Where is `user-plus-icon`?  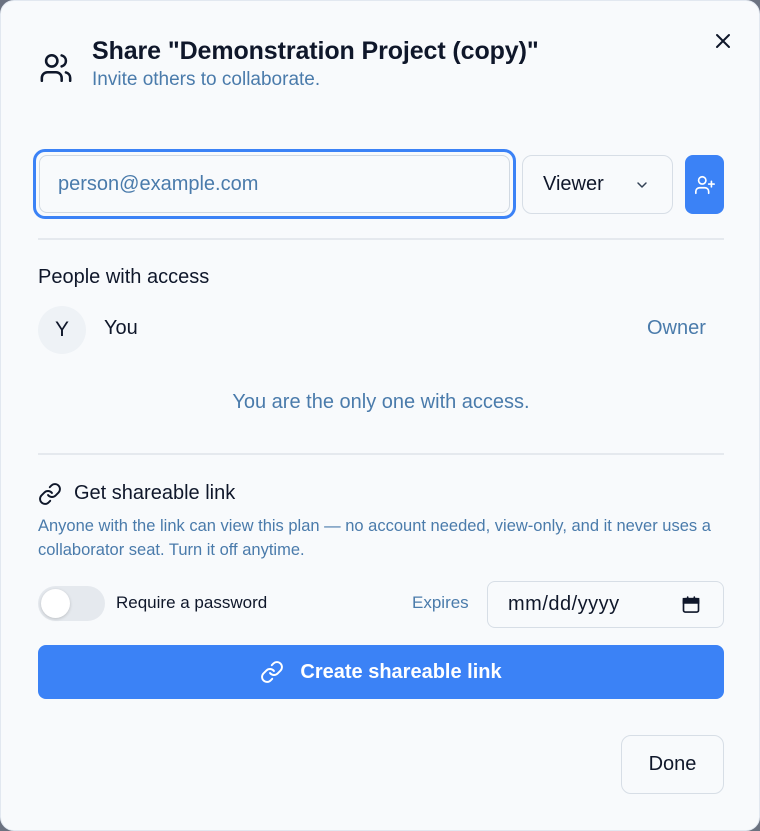 user-plus-icon is located at coordinates (704, 184).